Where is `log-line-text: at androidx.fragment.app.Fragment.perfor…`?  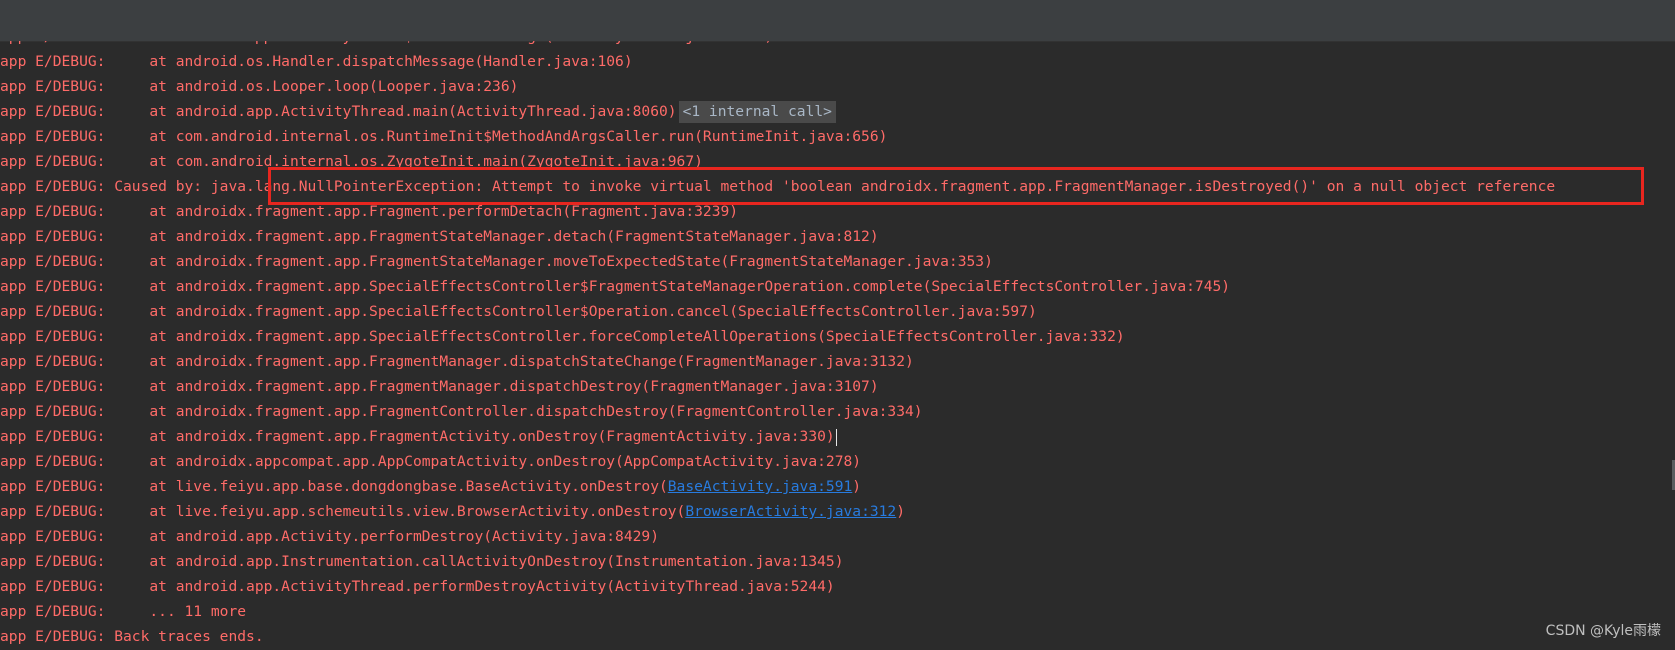 log-line-text: at androidx.fragment.app.Fragment.perfor… is located at coordinates (426, 211).